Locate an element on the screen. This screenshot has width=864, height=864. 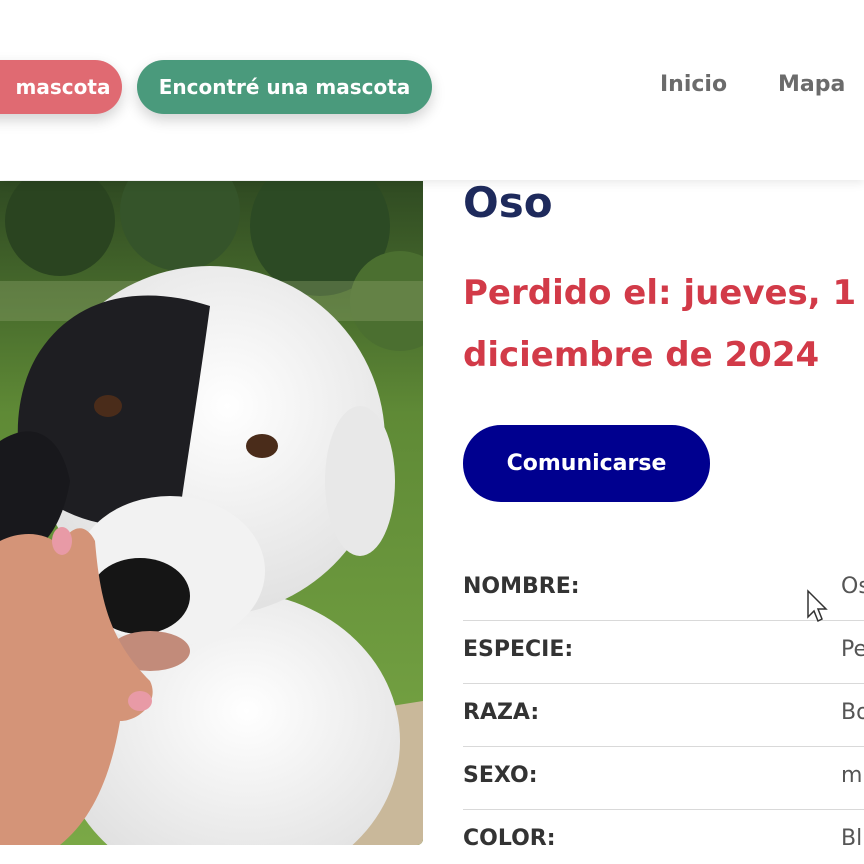
detail-row-sex: SEXO: m is located at coordinates (663, 778).